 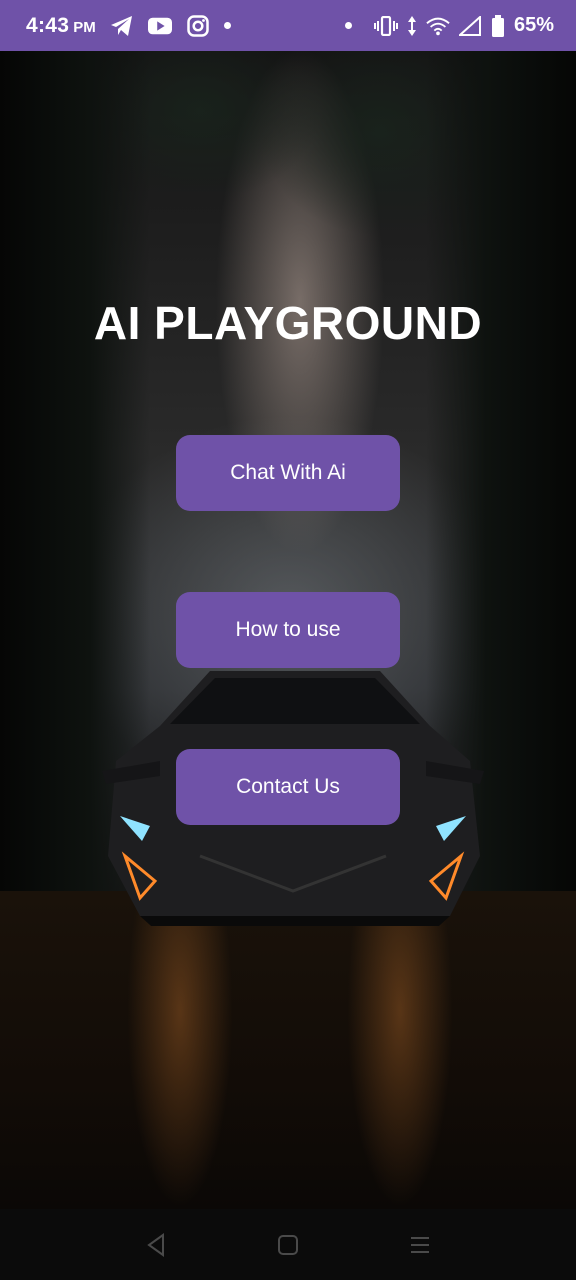 What do you see at coordinates (288, 630) in the screenshot?
I see `how-to-use-button: How to use` at bounding box center [288, 630].